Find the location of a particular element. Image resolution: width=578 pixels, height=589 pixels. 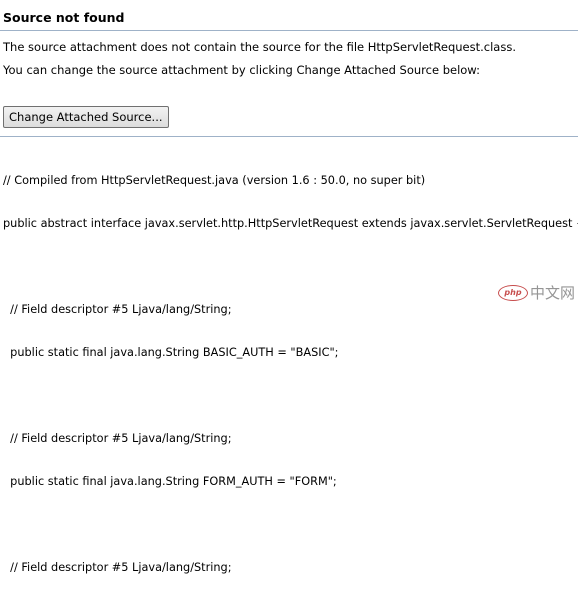

page-title: Source not found is located at coordinates (64, 17).